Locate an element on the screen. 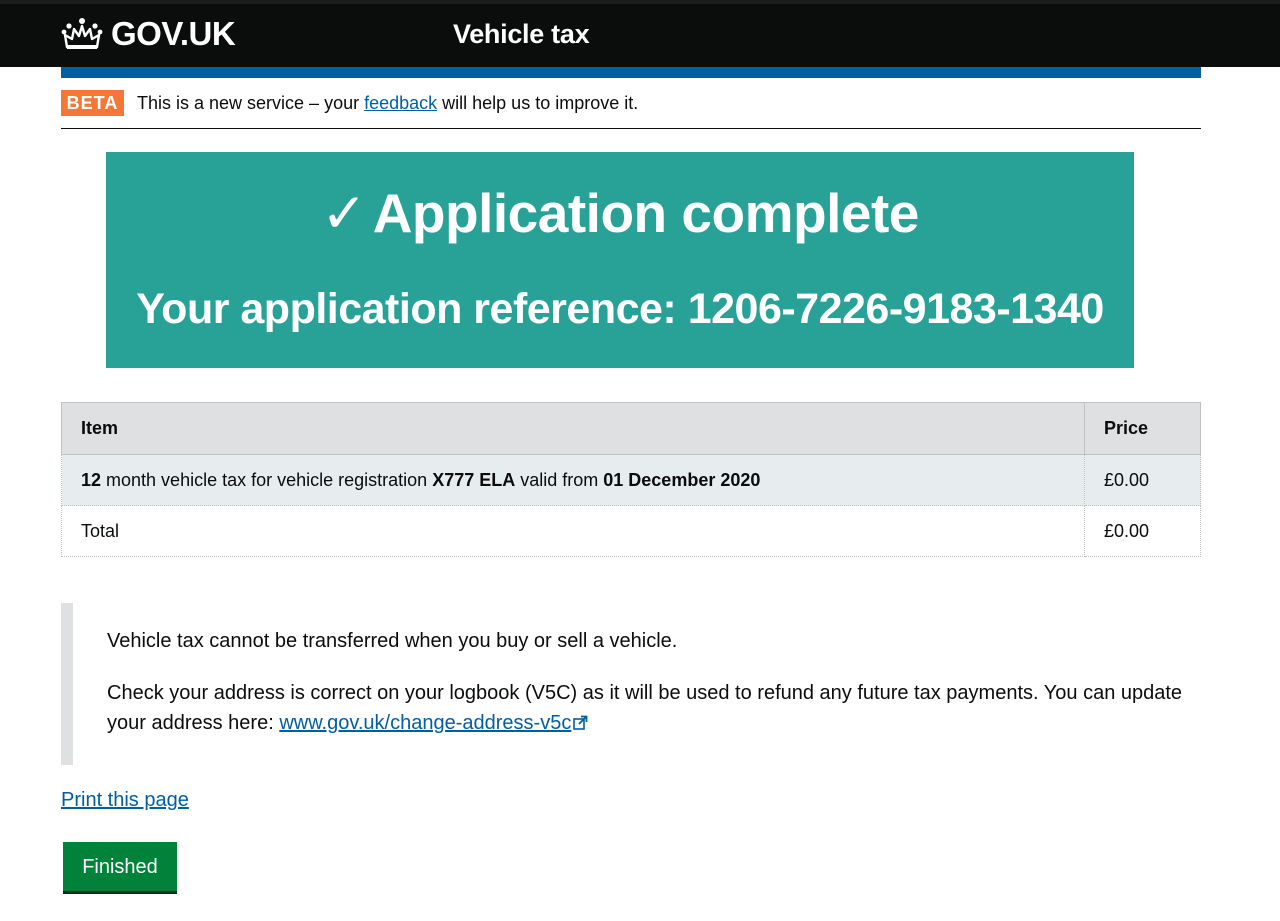 The height and width of the screenshot is (921, 1280). change-address-link-text: www.gov.uk/change-address-v5c is located at coordinates (425, 723).